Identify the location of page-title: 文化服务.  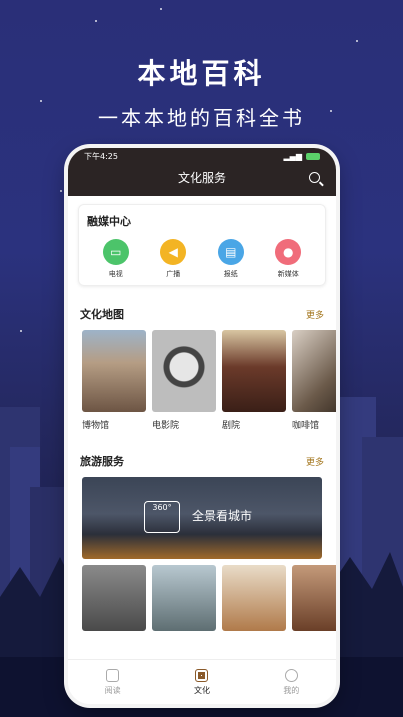
(201, 178).